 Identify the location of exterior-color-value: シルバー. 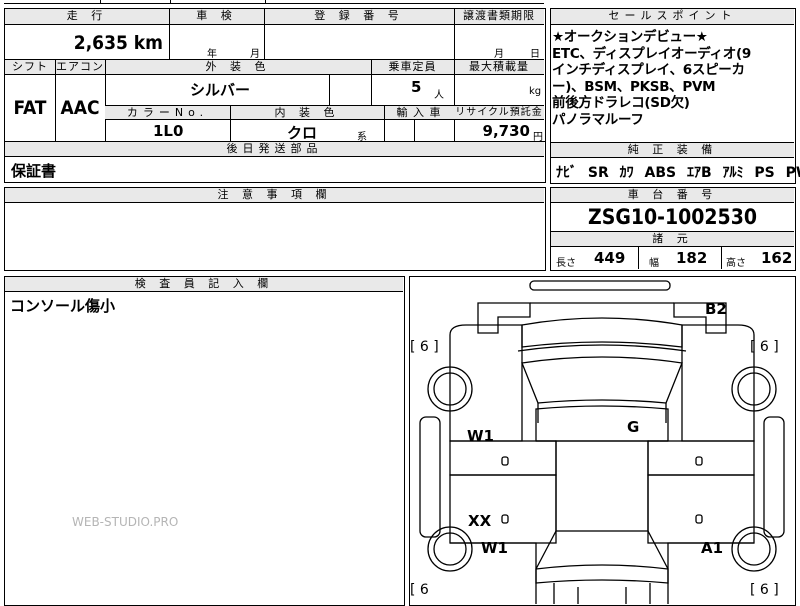
(220, 90).